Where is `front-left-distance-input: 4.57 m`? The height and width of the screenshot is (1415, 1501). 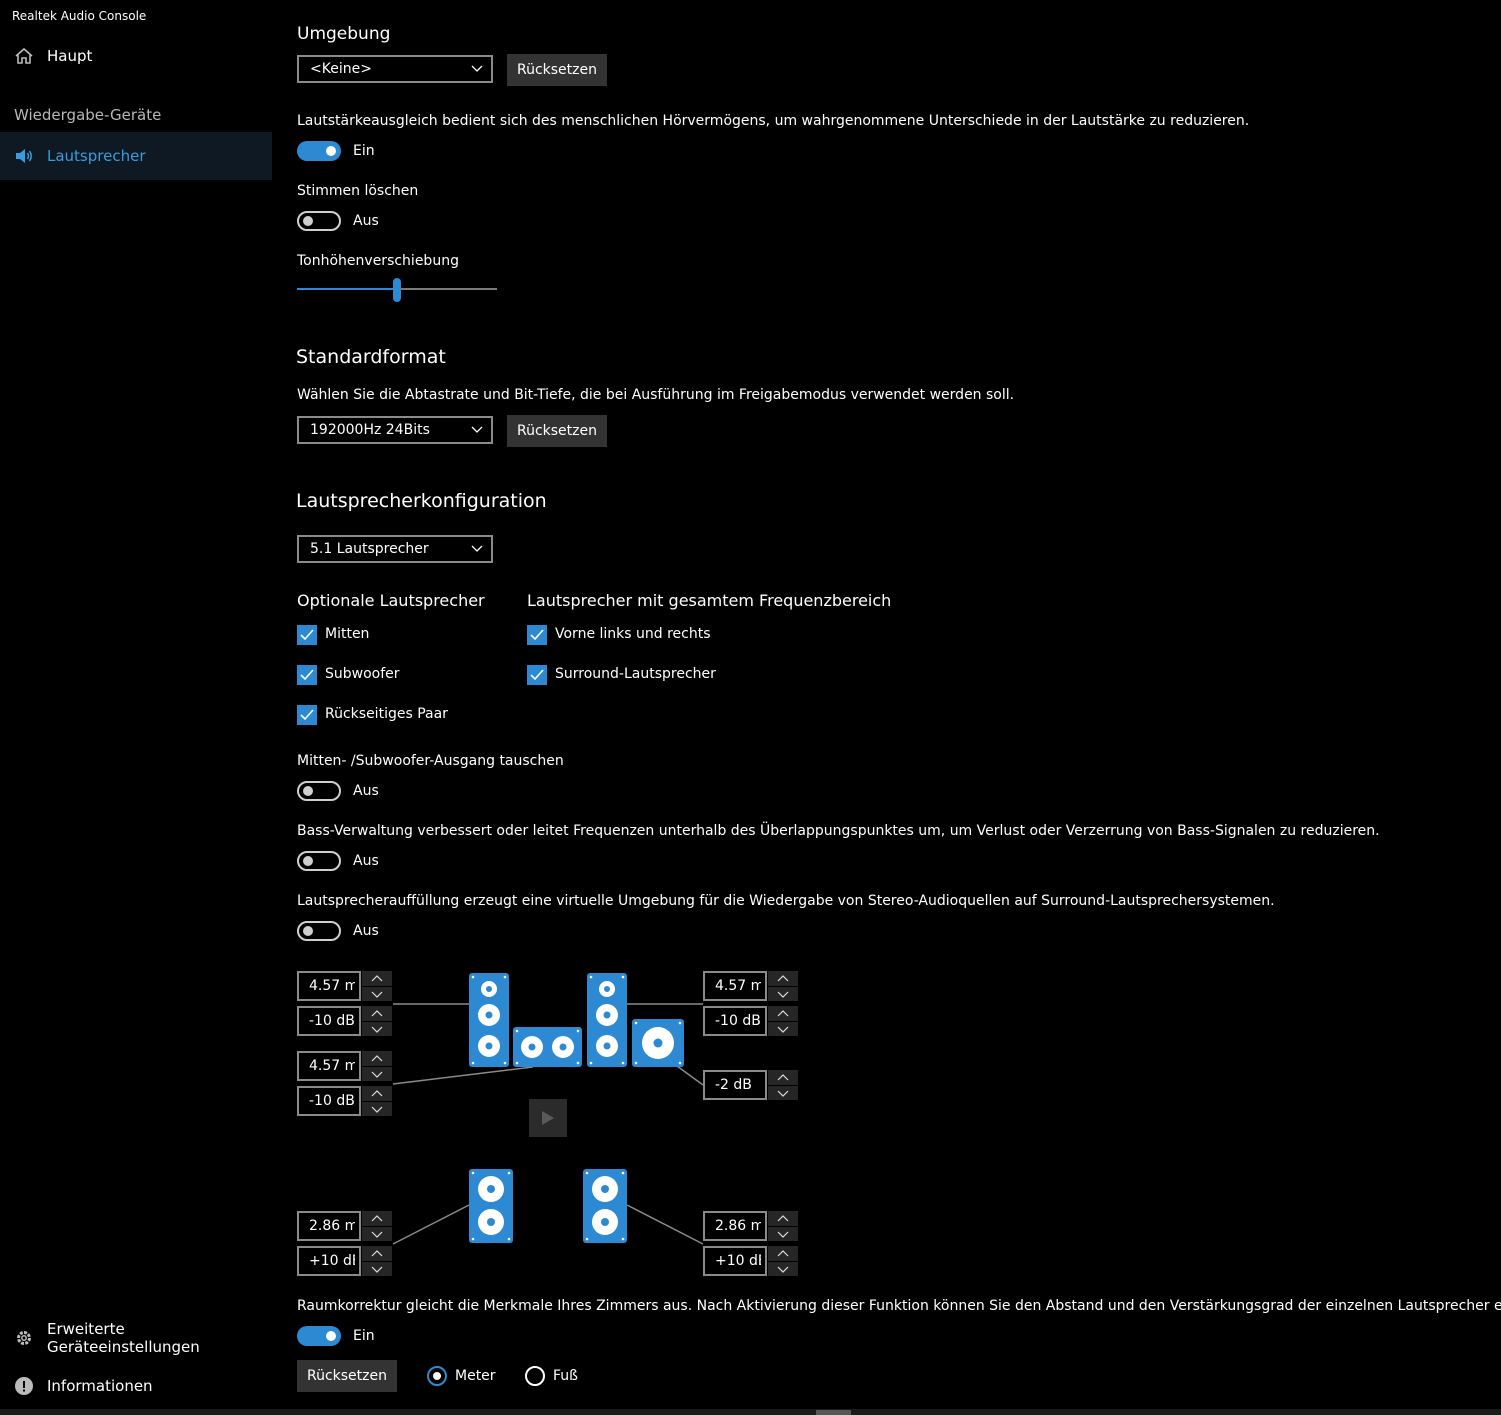 front-left-distance-input: 4.57 m is located at coordinates (329, 986).